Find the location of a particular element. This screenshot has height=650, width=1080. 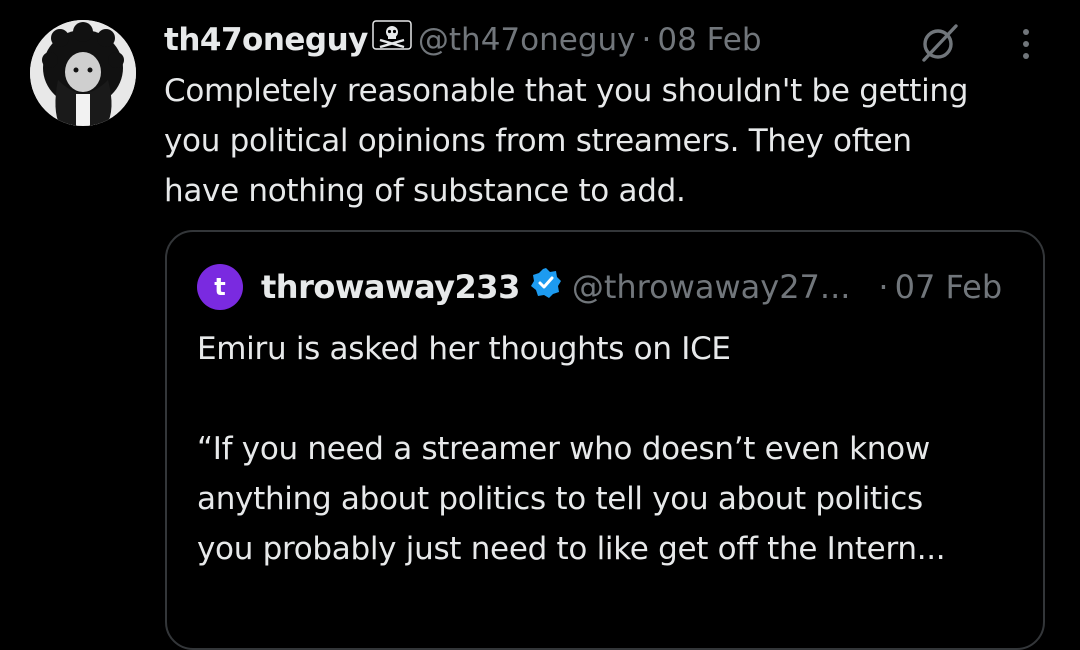

more-vertical-icon is located at coordinates (1026, 44).